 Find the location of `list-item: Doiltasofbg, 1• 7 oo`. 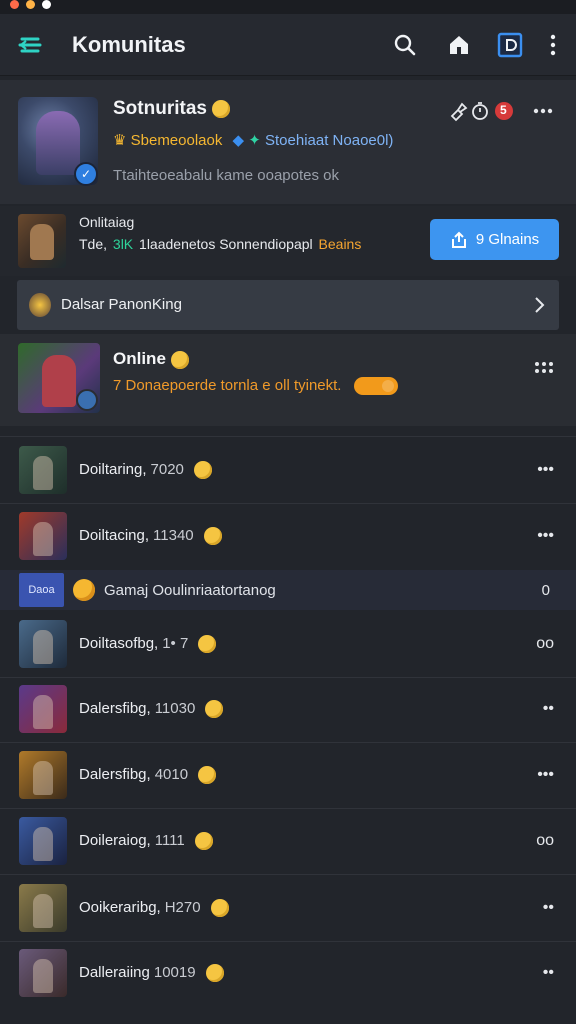

list-item: Doiltasofbg, 1• 7 oo is located at coordinates (288, 644).